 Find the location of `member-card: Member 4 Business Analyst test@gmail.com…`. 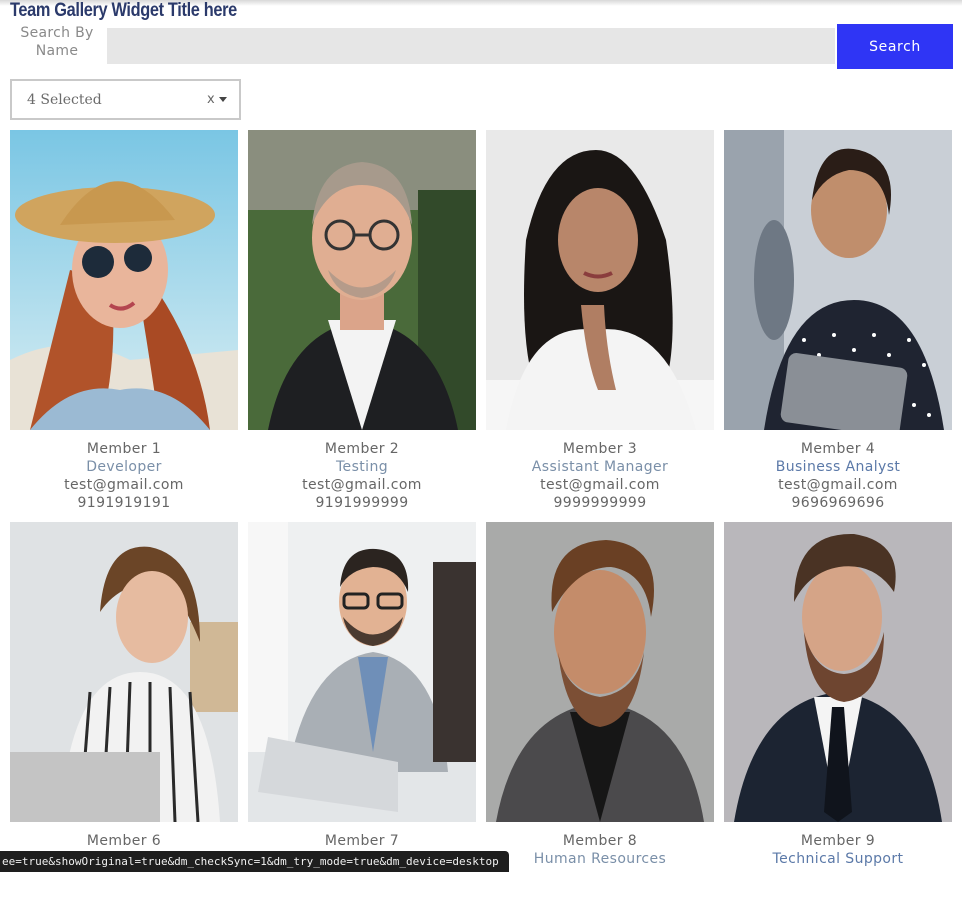

member-card: Member 4 Business Analyst test@gmail.com… is located at coordinates (838, 326).